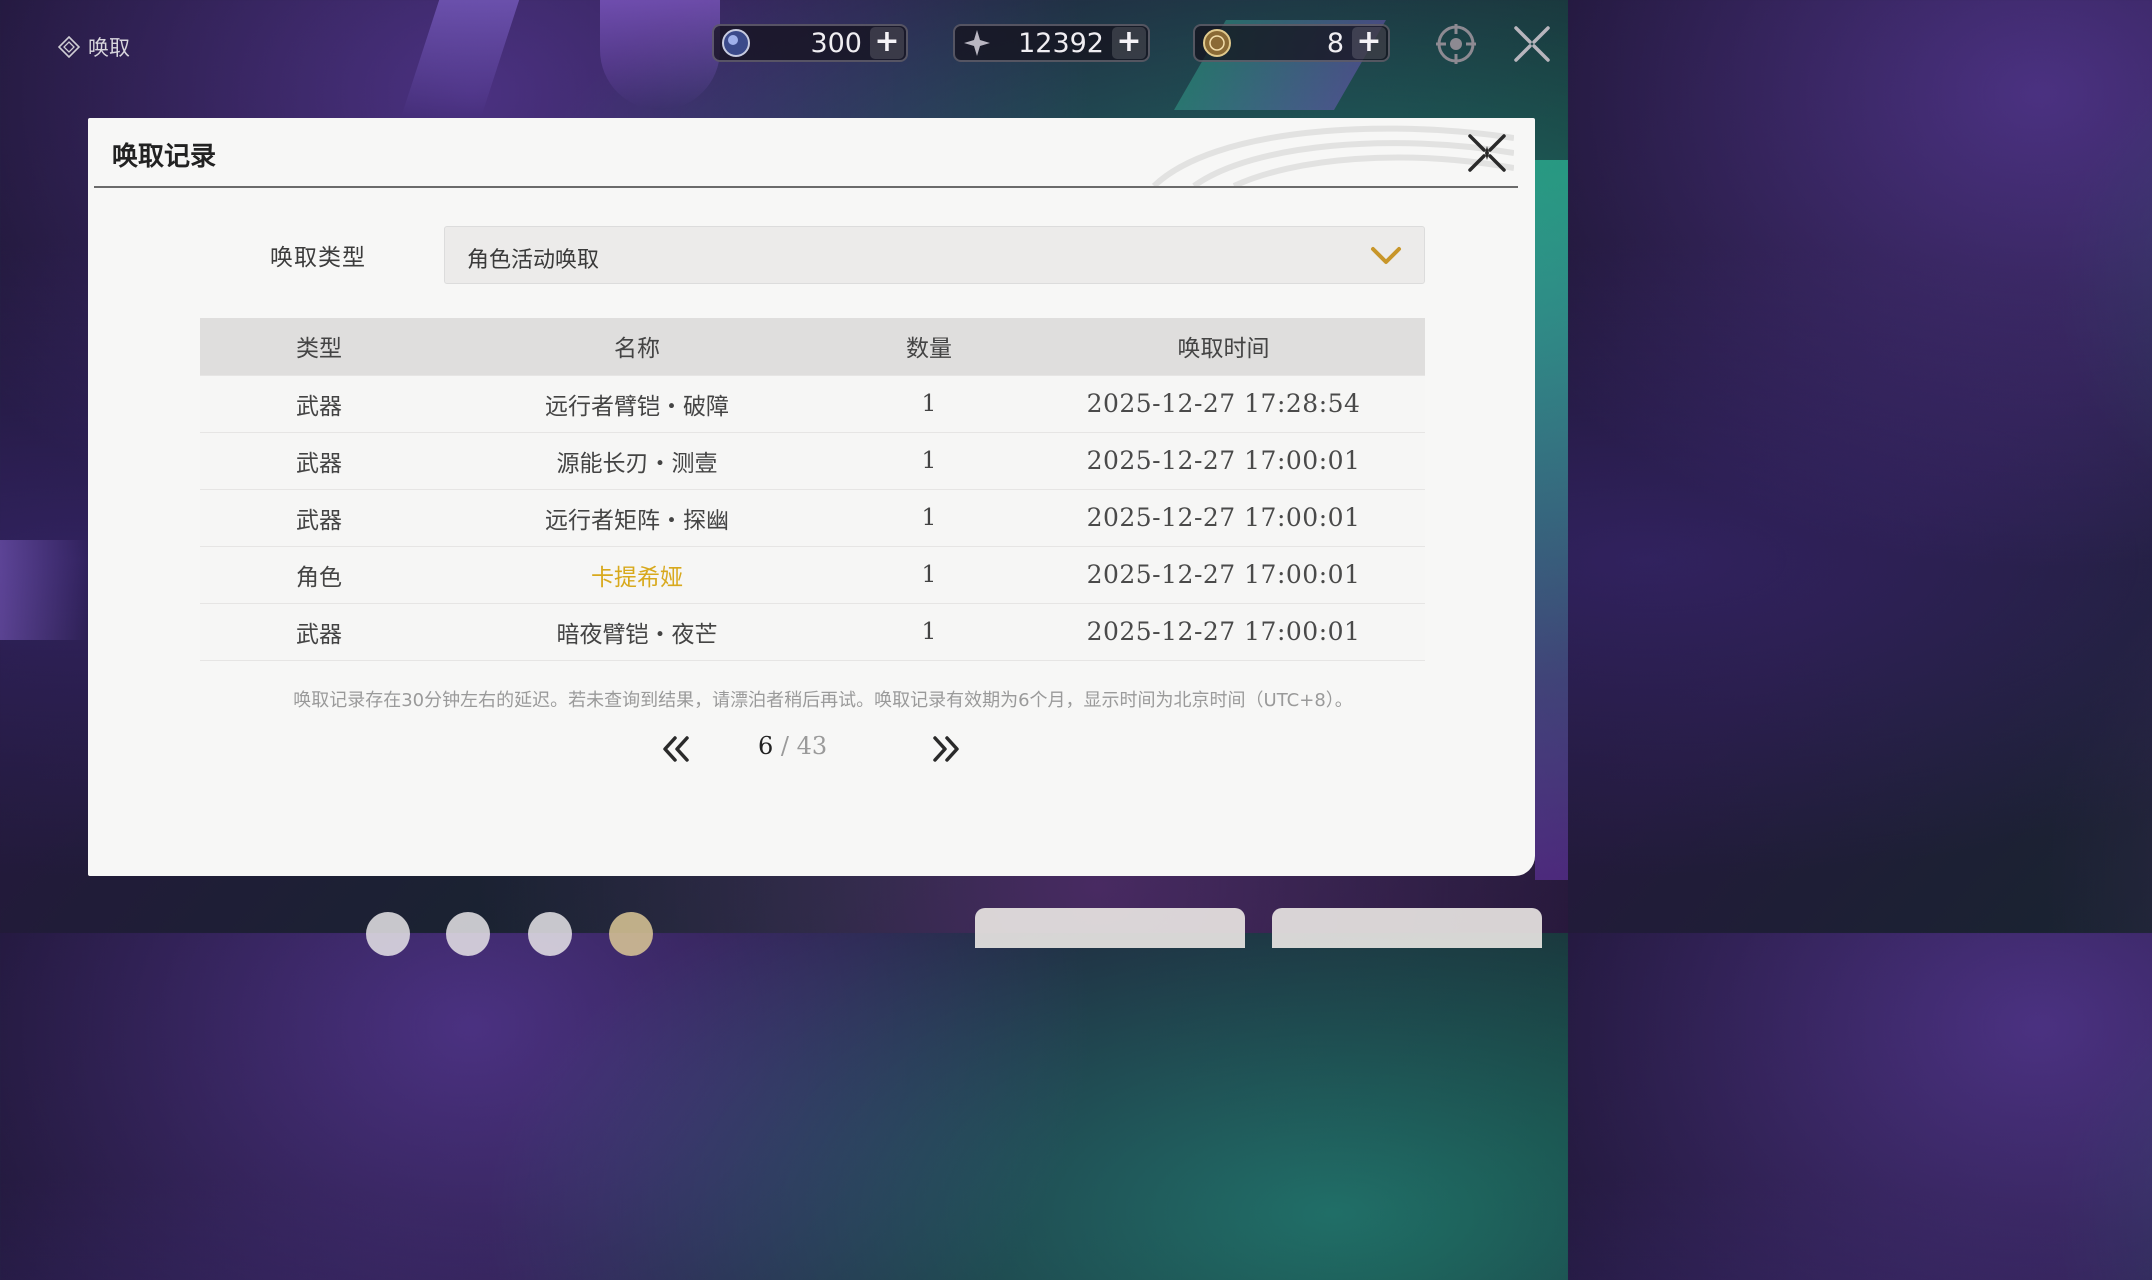  I want to click on table-row: 角色 卡提希娅 1 2025-12-27 17:00:01, so click(812, 574).